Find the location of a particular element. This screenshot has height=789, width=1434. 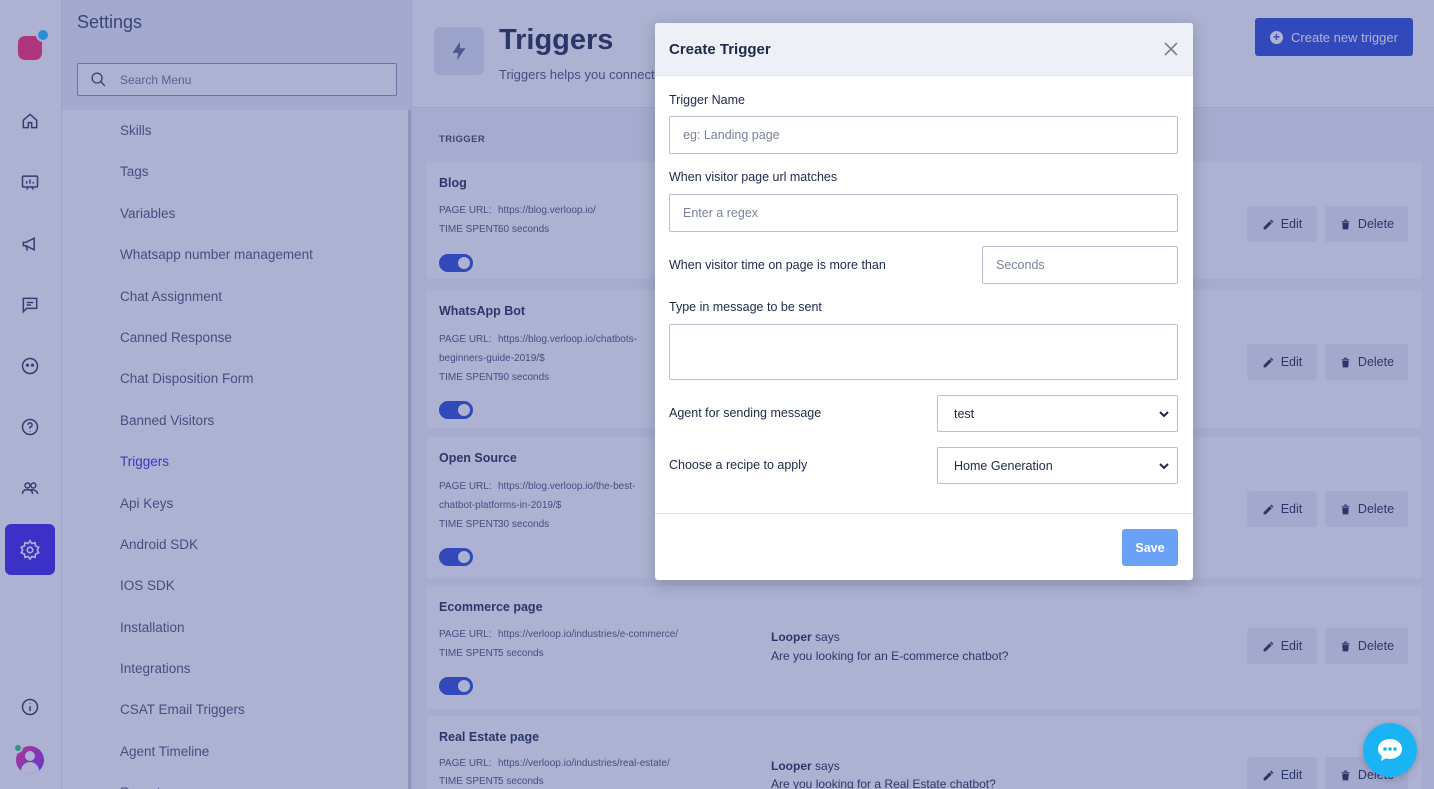

message-label: Type in message to be sent is located at coordinates (745, 307).